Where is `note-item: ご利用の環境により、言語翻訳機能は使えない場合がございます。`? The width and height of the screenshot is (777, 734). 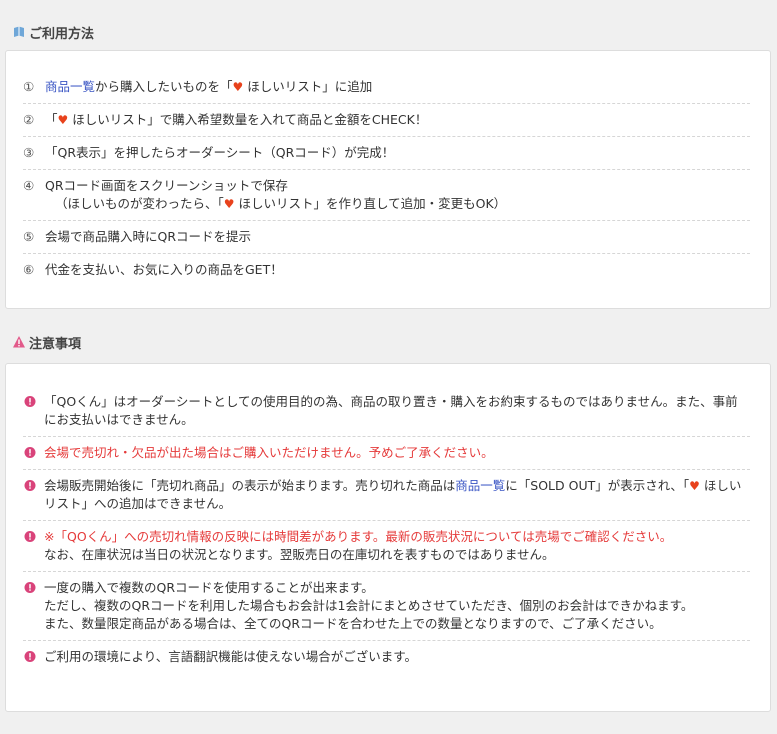
note-item: ご利用の環境により、言語翻訳機能は使えない場合がございます。 is located at coordinates (386, 657).